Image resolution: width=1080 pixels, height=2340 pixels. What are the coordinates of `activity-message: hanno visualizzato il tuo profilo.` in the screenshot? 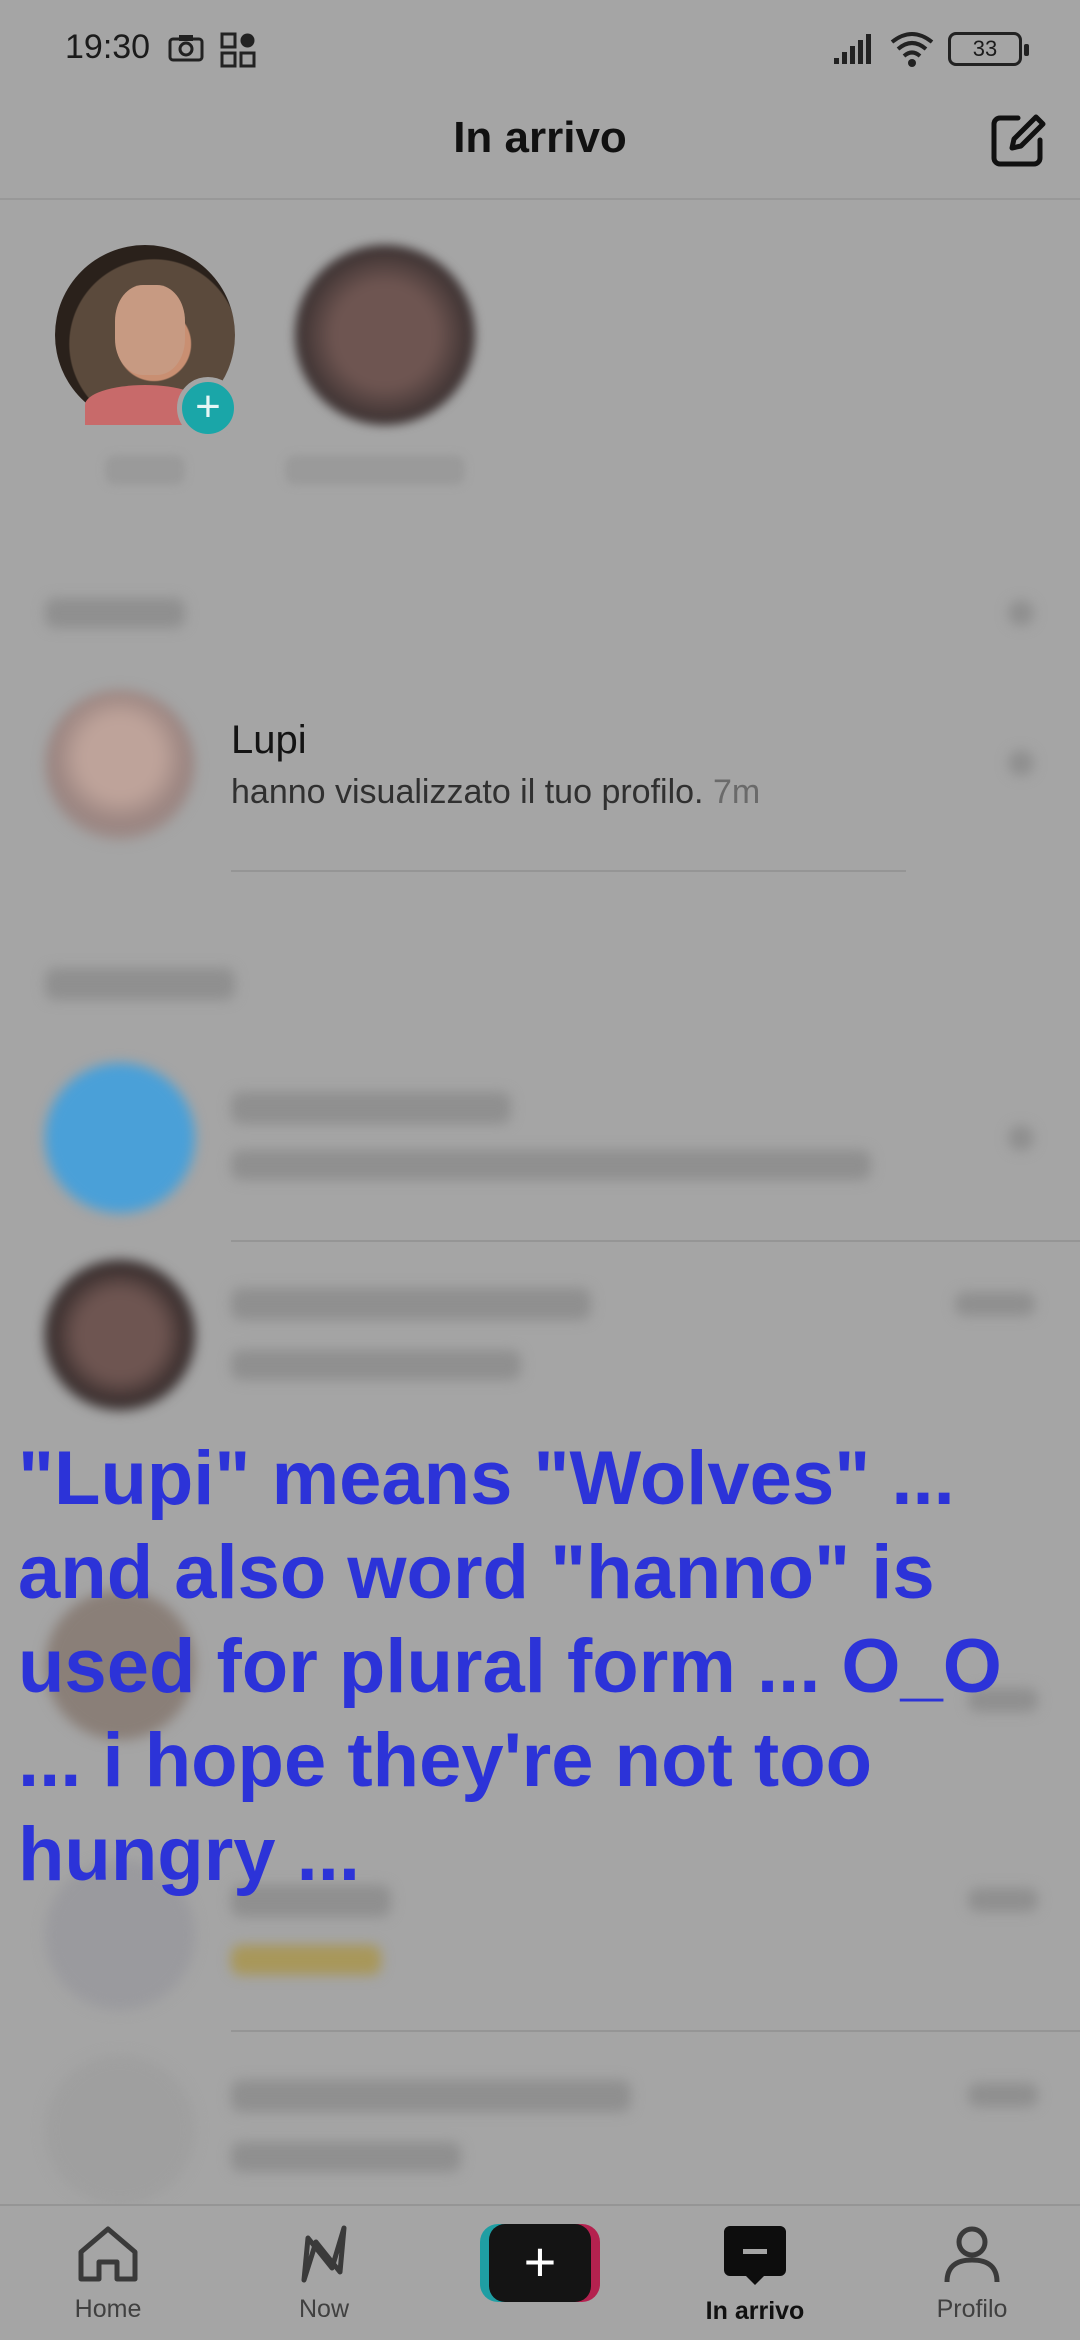 It's located at (467, 792).